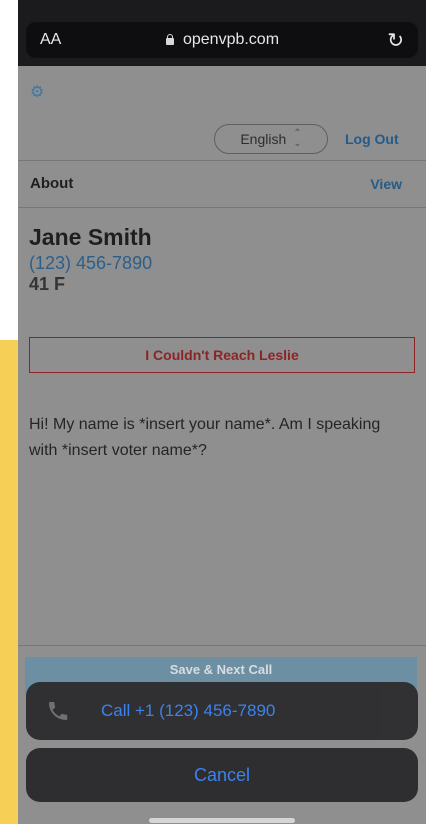 This screenshot has width=426, height=824. I want to click on about-section-header: About View, so click(222, 184).